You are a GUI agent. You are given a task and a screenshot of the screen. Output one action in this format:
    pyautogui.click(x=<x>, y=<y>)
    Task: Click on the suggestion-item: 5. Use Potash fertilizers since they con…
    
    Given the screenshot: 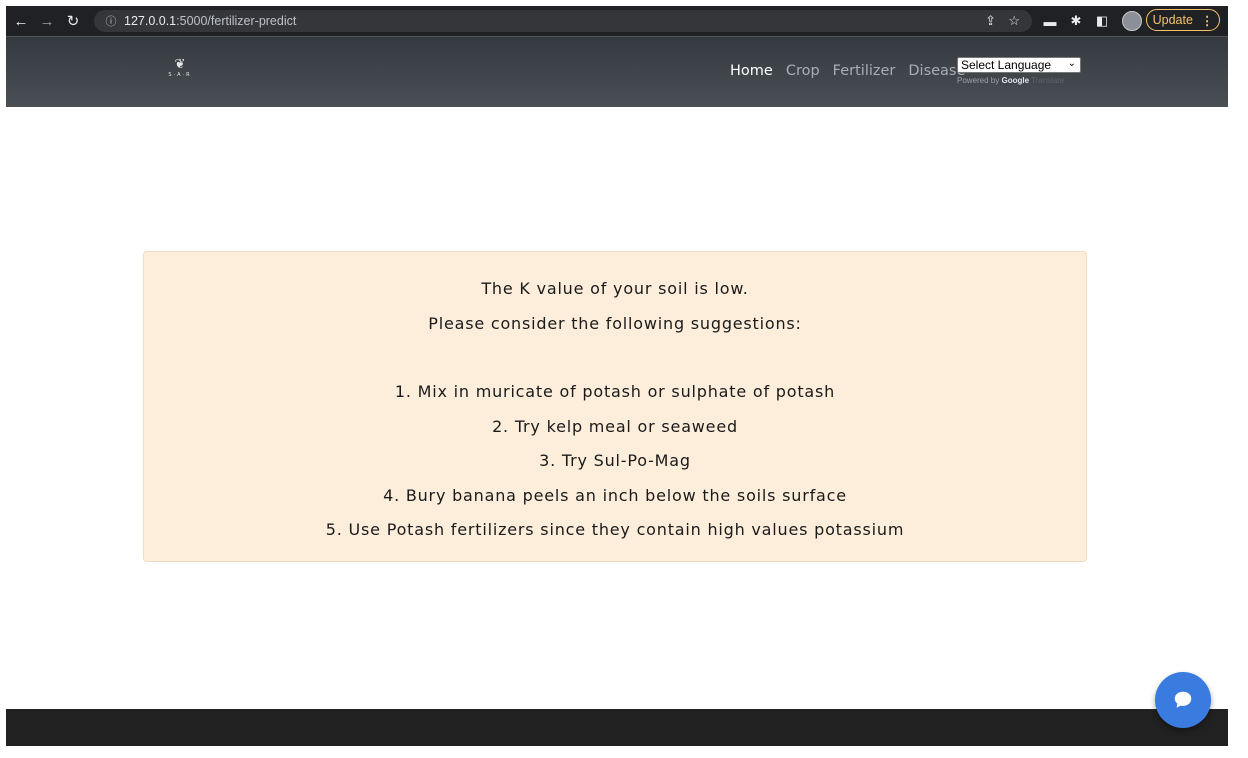 What is the action you would take?
    pyautogui.click(x=615, y=529)
    